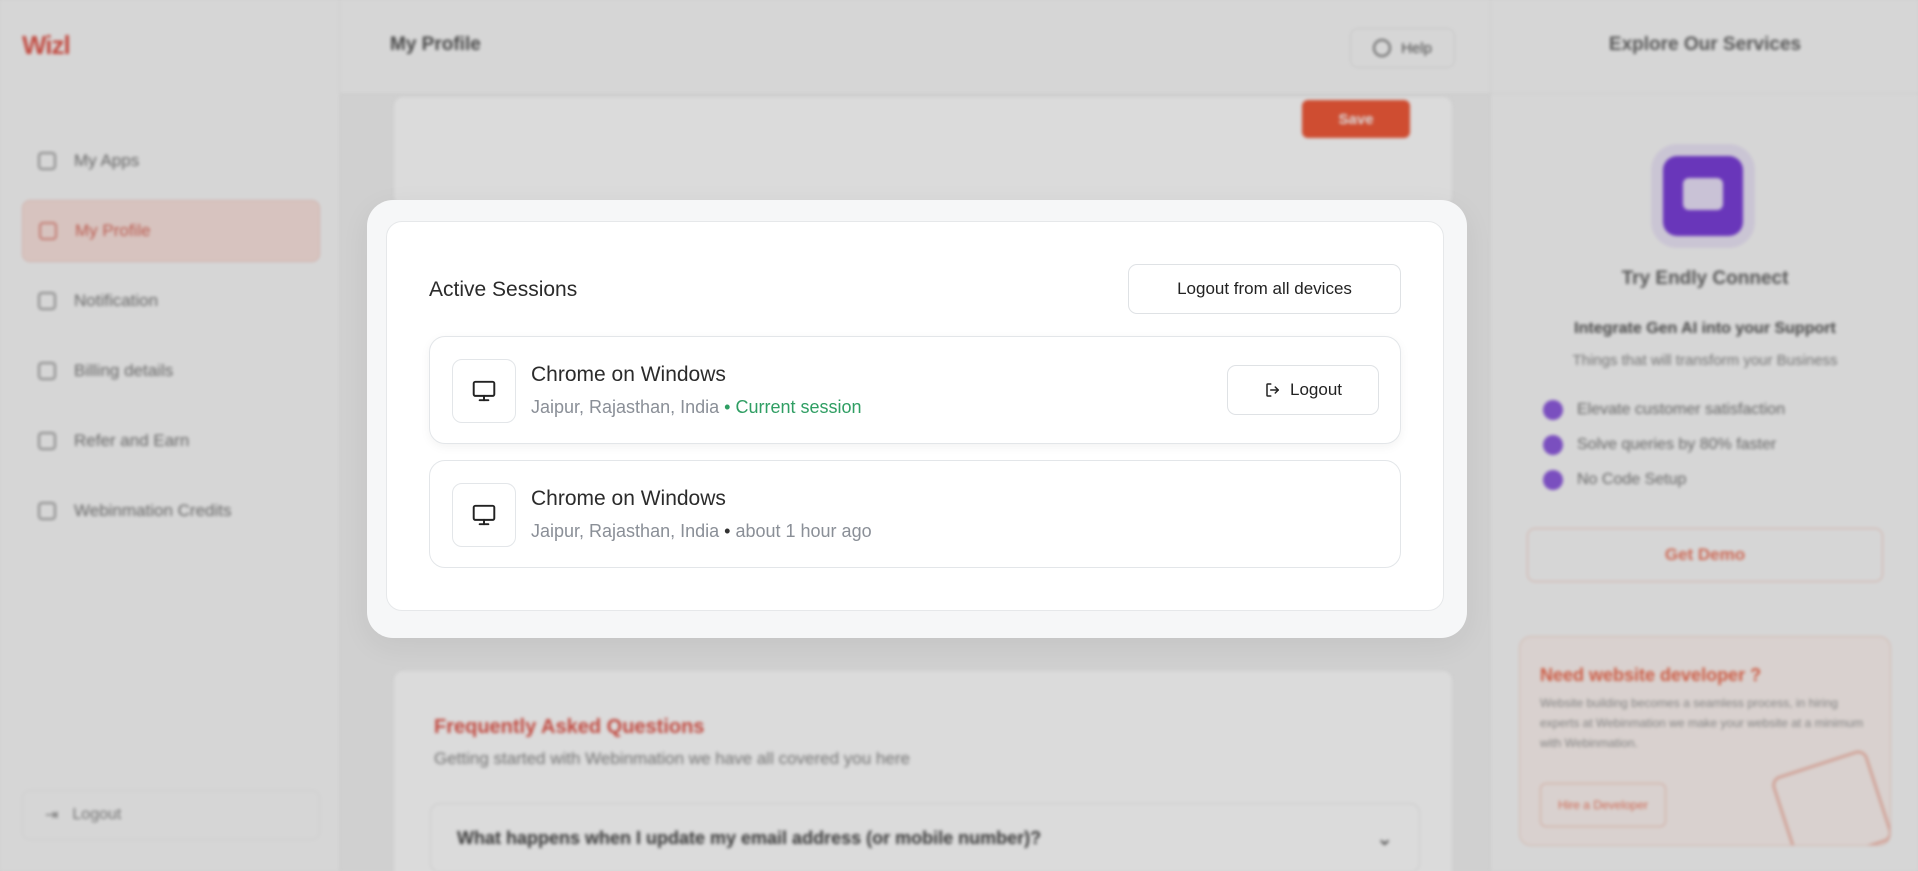 The width and height of the screenshot is (1918, 871). I want to click on logout-icon, so click(1272, 390).